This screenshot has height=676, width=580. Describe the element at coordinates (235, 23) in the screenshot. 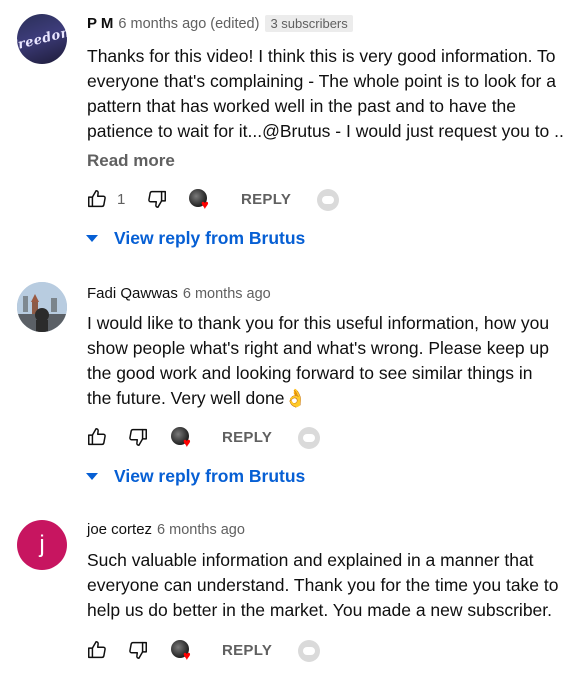

I see `edited-label: (edited)` at that location.